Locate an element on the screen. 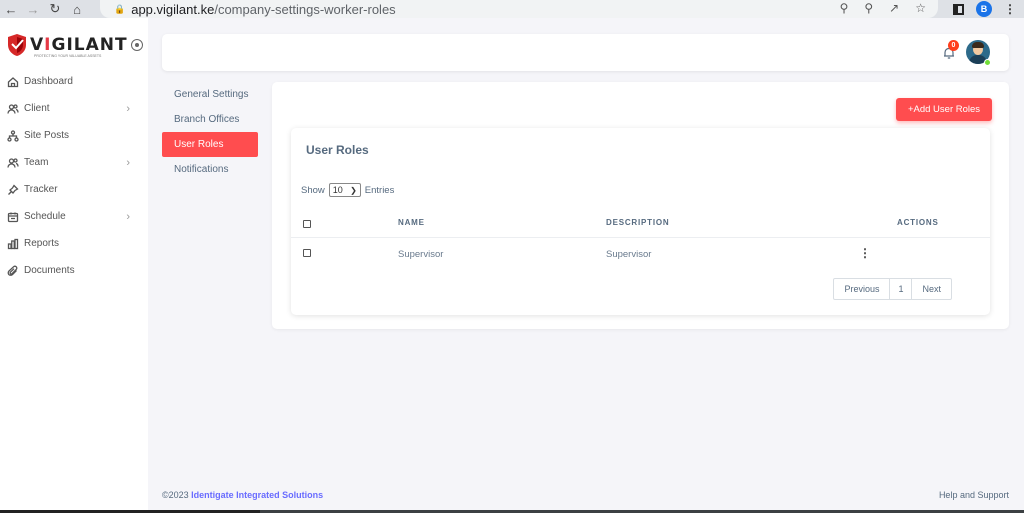 This screenshot has height=513, width=1024. column-header-description: DESCRIPTION is located at coordinates (638, 222).